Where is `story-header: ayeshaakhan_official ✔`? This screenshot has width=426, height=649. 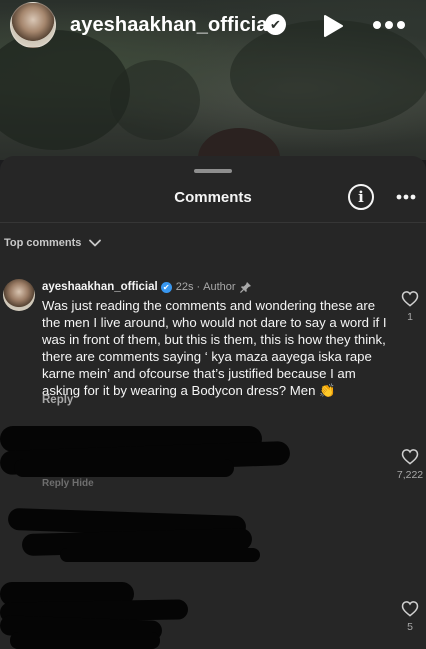 story-header: ayeshaakhan_official ✔ is located at coordinates (213, 26).